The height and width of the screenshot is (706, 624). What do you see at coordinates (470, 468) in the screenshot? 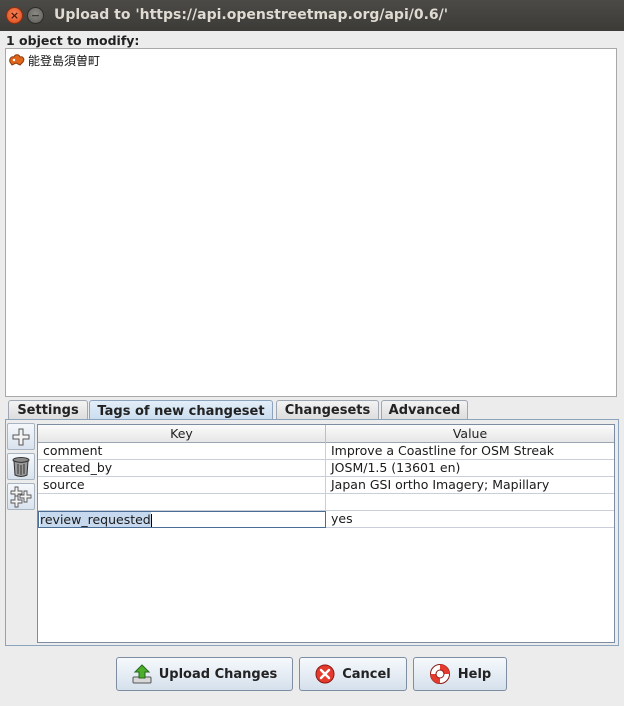
I see `tag-value-cell: JOSM/1.5 (13601 en)` at bounding box center [470, 468].